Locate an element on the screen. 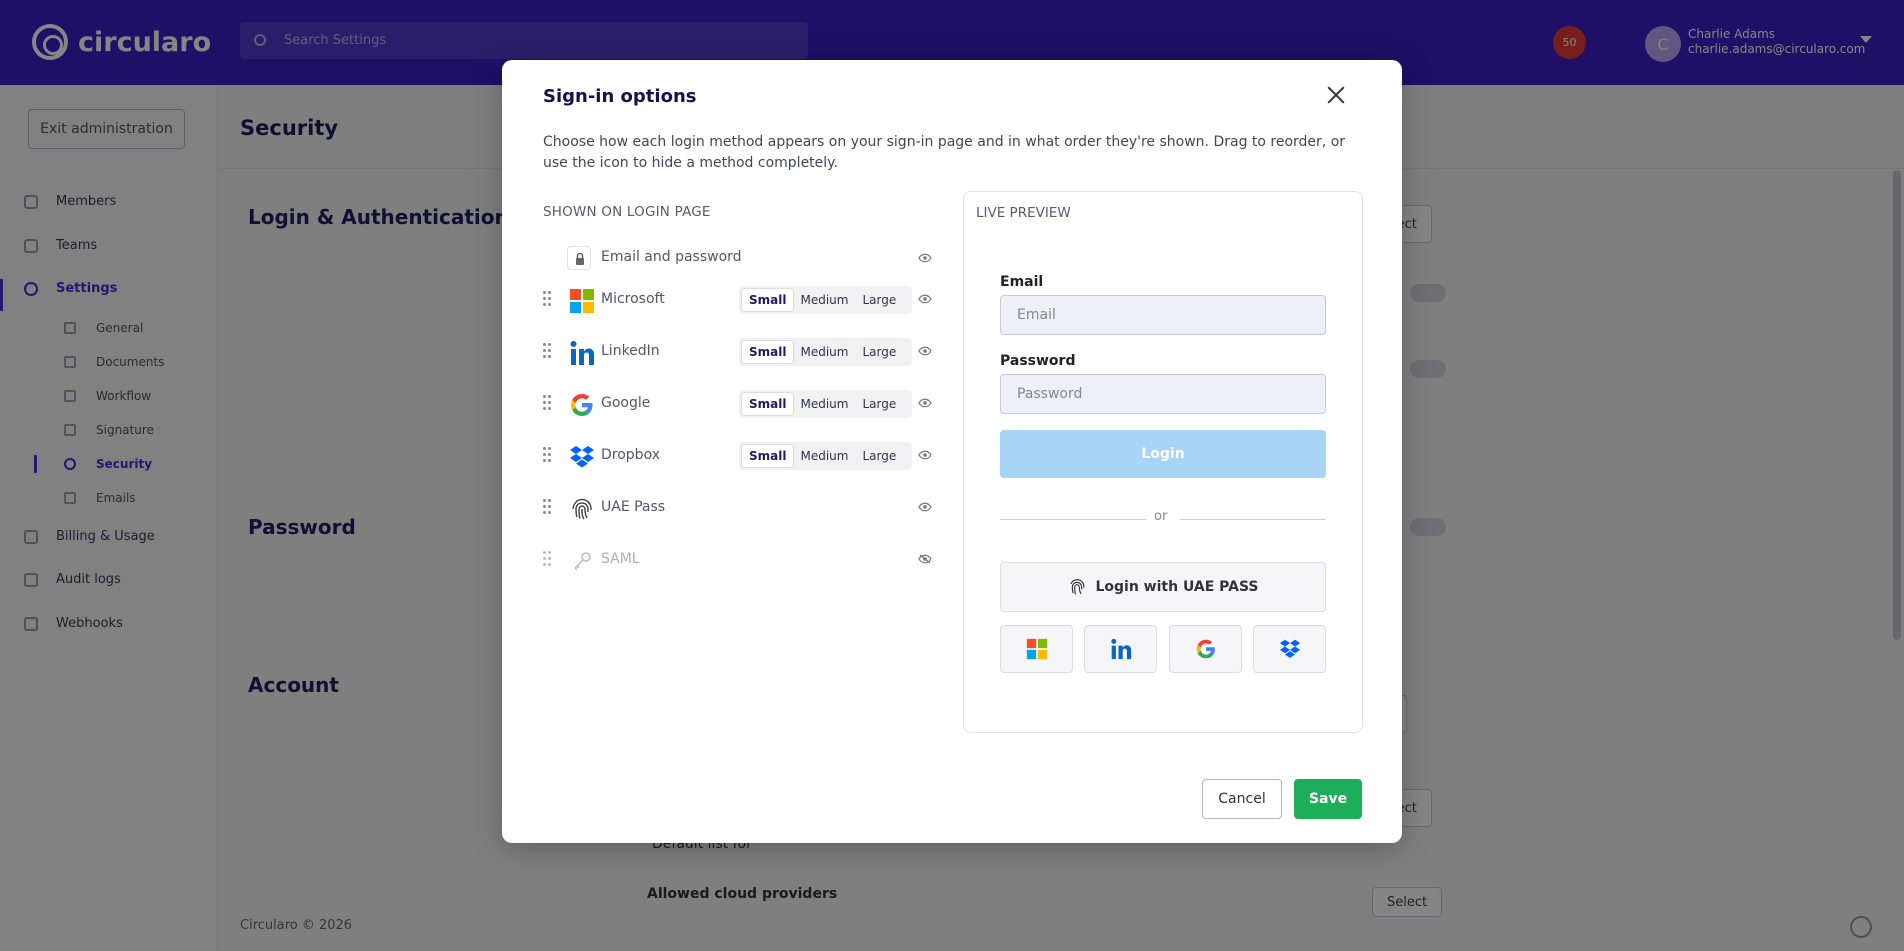 The image size is (1904, 951). login-method-linkedin: LinkedIn Small Medium Large is located at coordinates (740, 352).